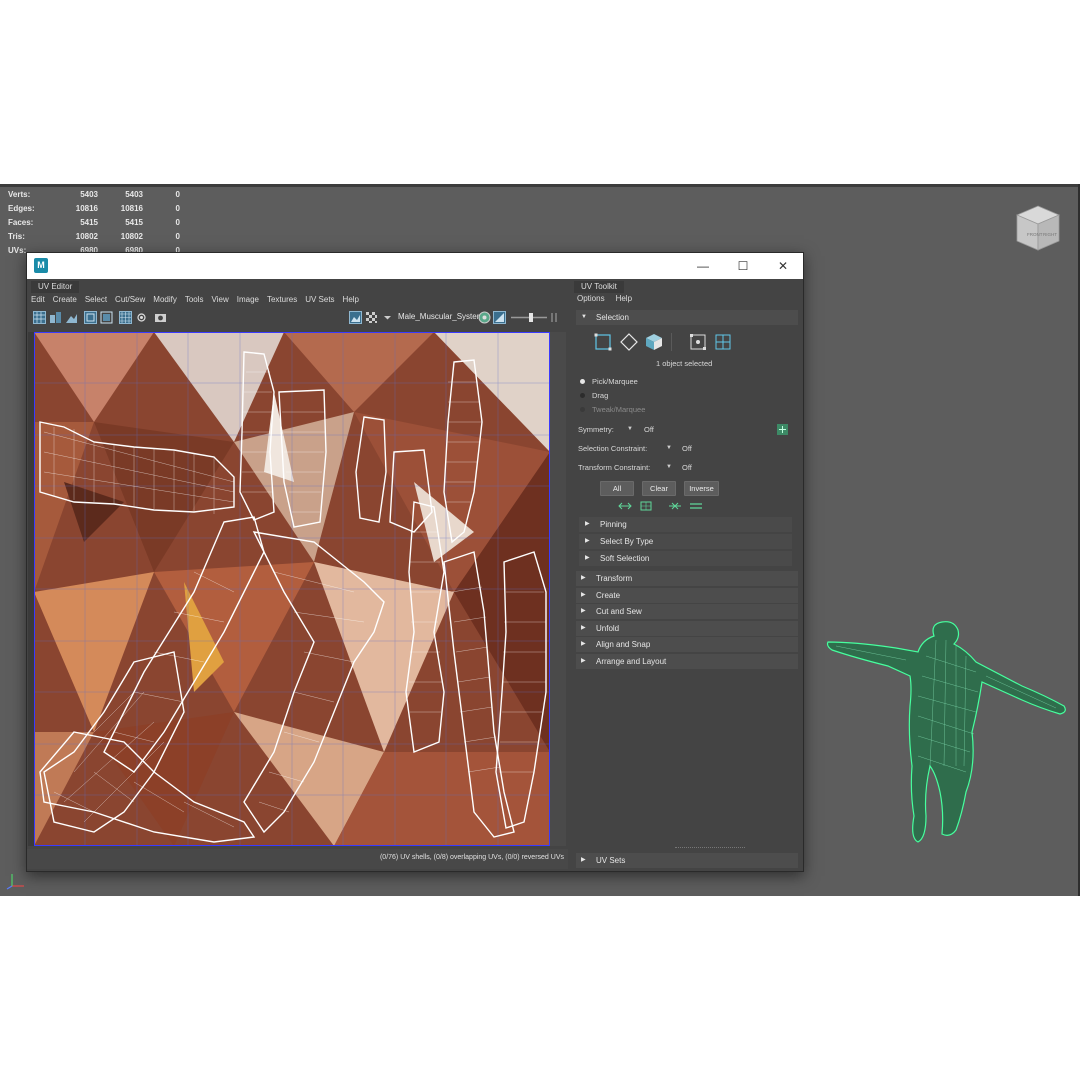 The height and width of the screenshot is (1080, 1080). I want to click on exposure-slider, so click(529, 317).